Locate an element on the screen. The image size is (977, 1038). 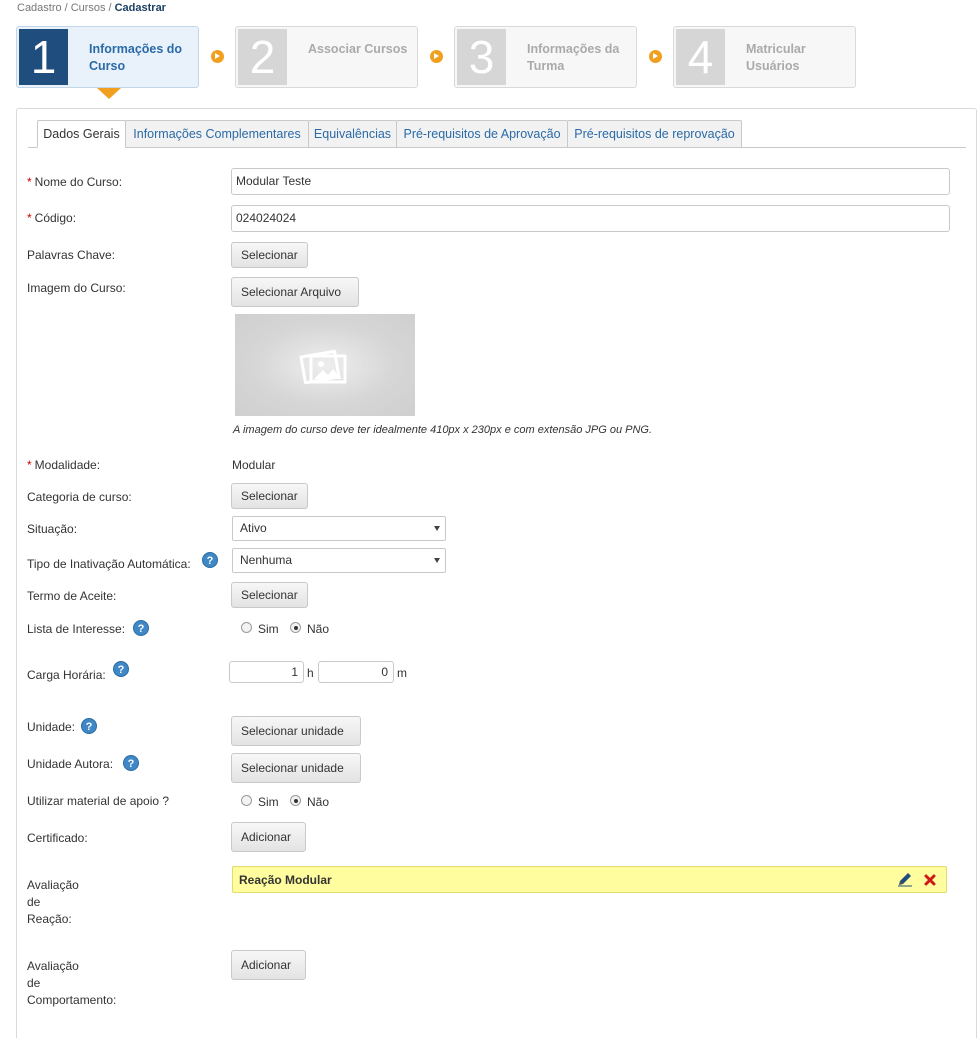
material-apoio-nao-radio is located at coordinates (295, 800).